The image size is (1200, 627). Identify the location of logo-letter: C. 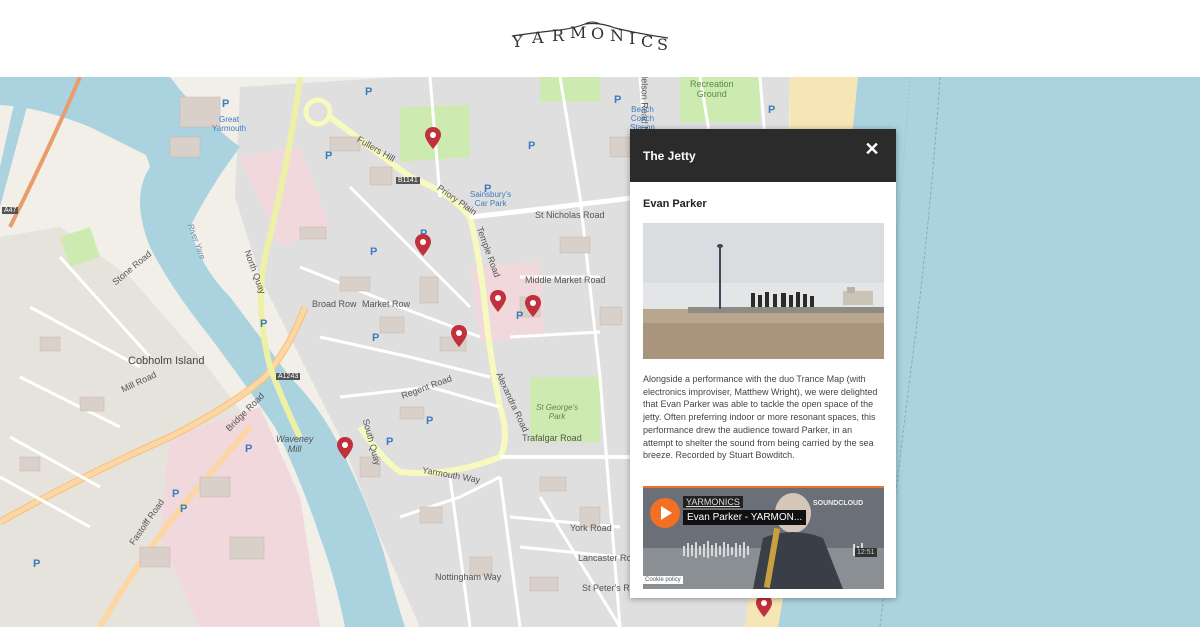
(647, 41).